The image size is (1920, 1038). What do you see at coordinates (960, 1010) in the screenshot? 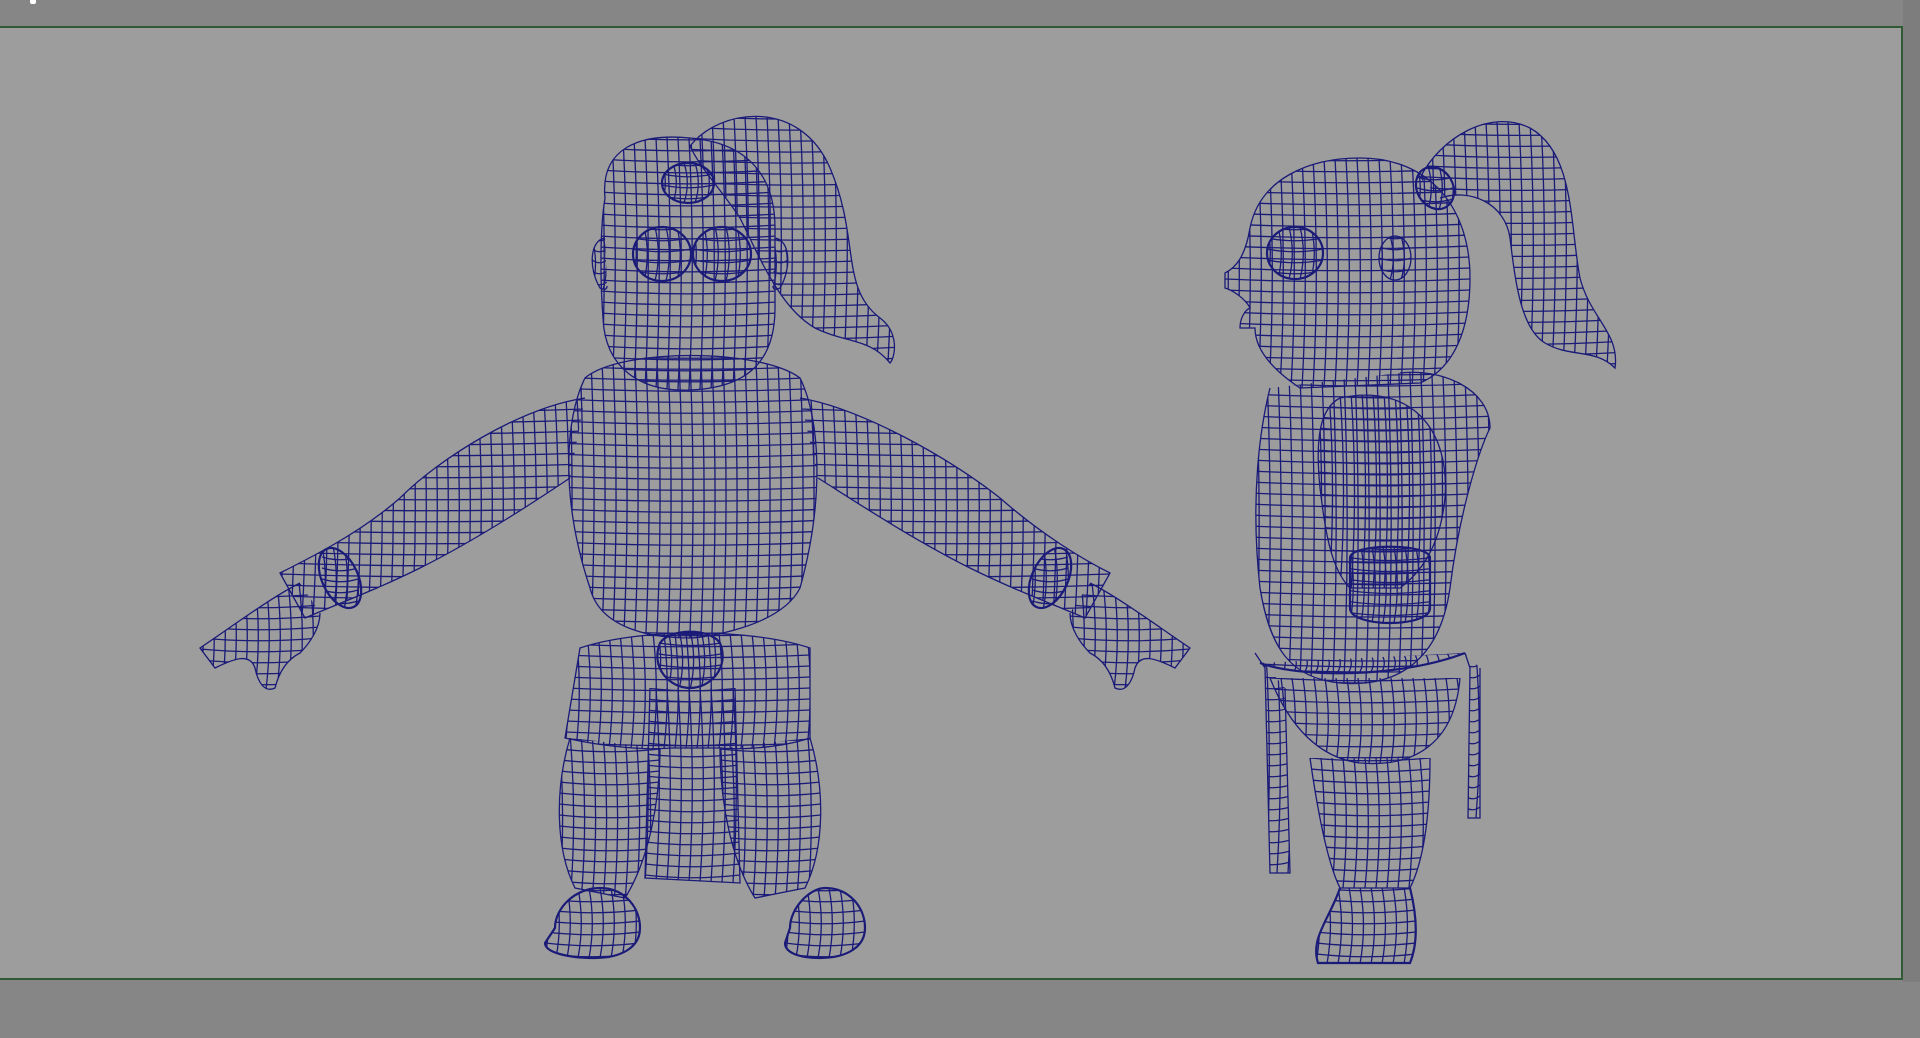
I see `viewport-bottom-strip` at bounding box center [960, 1010].